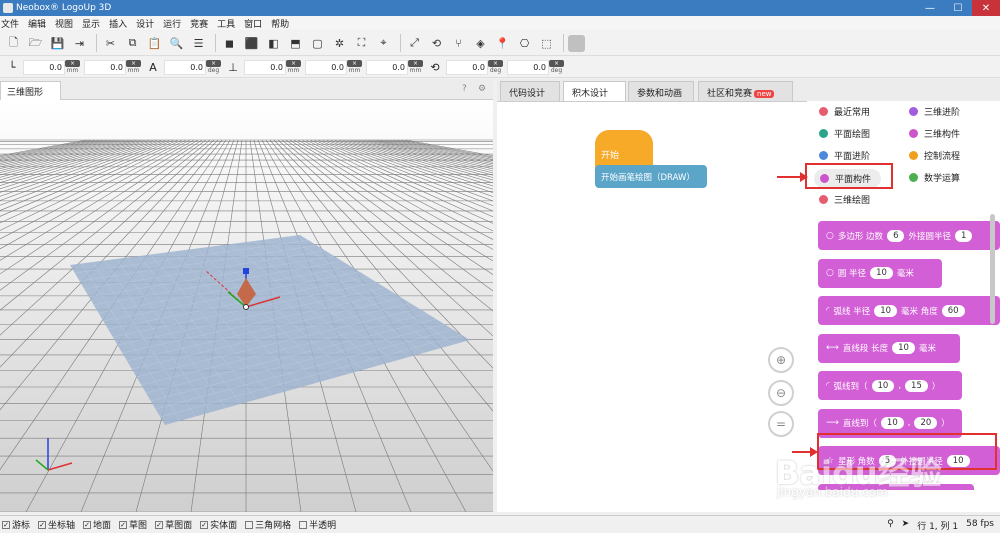  I want to click on frame-icon: ⛶, so click(361, 43).